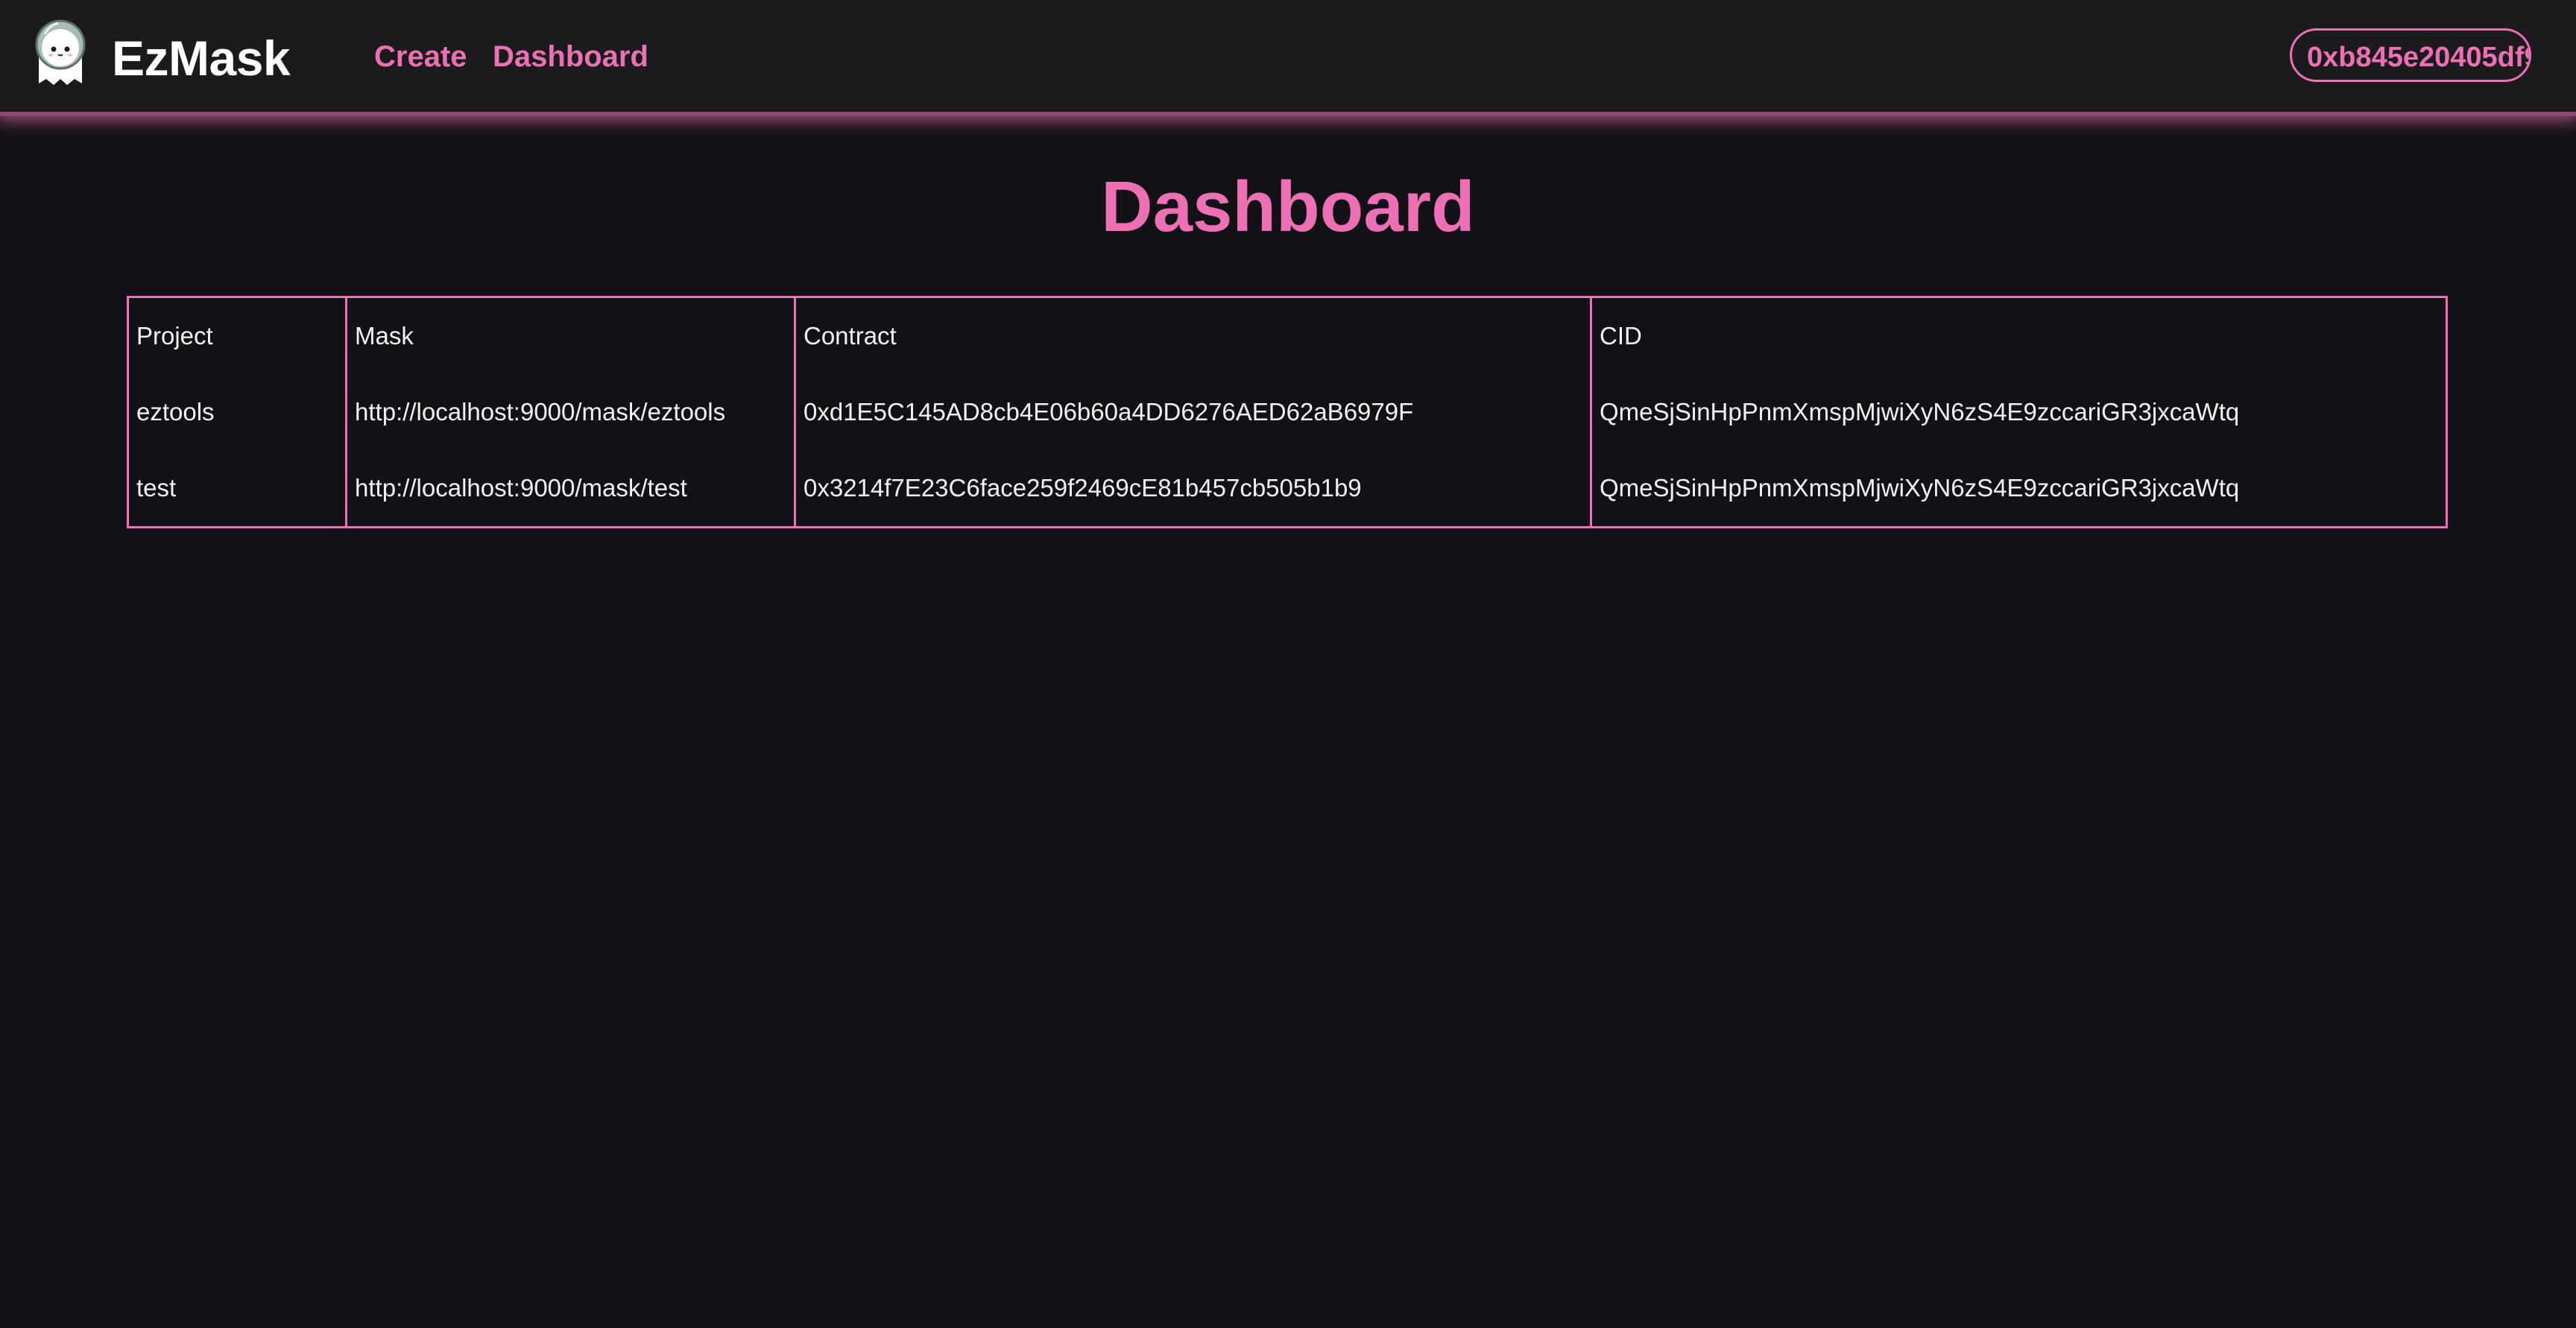 Image resolution: width=2576 pixels, height=1328 pixels. What do you see at coordinates (2019, 335) in the screenshot?
I see `header-cid: CID` at bounding box center [2019, 335].